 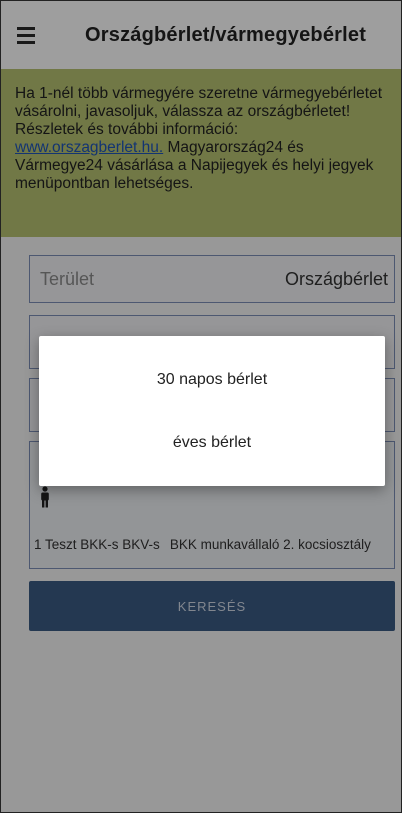 What do you see at coordinates (212, 380) in the screenshot?
I see `option-30-day-pass: 30 napos bérlet` at bounding box center [212, 380].